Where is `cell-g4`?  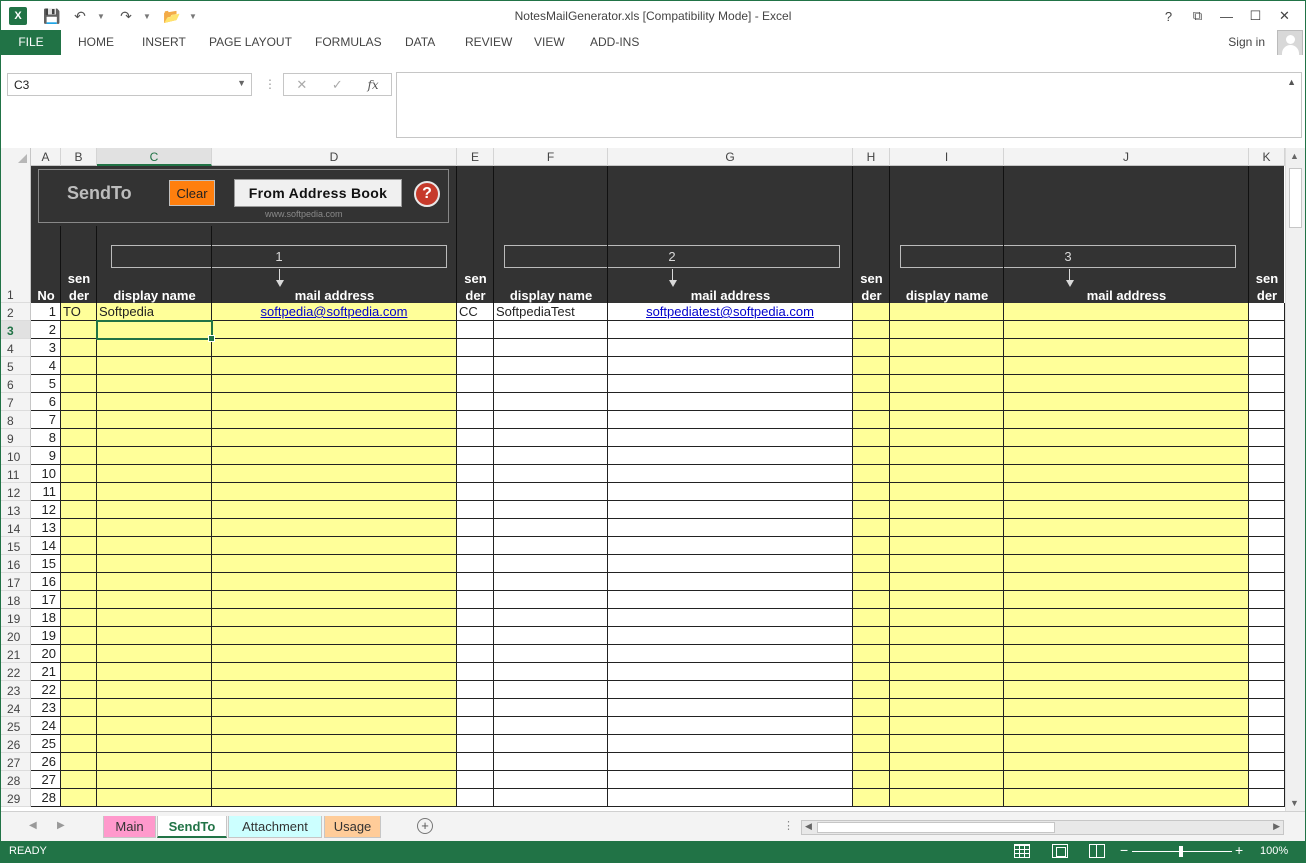 cell-g4 is located at coordinates (730, 348).